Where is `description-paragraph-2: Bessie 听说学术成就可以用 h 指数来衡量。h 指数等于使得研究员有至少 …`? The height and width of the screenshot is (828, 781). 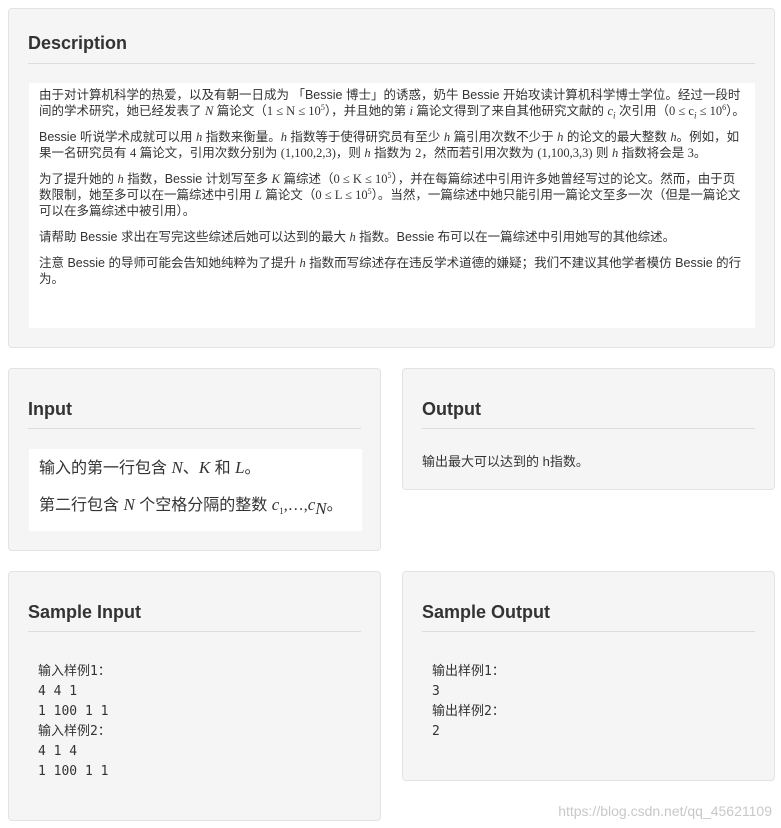 description-paragraph-2: Bessie 听说学术成就可以用 h 指数来衡量。h 指数等于使得研究员有至少 … is located at coordinates (389, 145).